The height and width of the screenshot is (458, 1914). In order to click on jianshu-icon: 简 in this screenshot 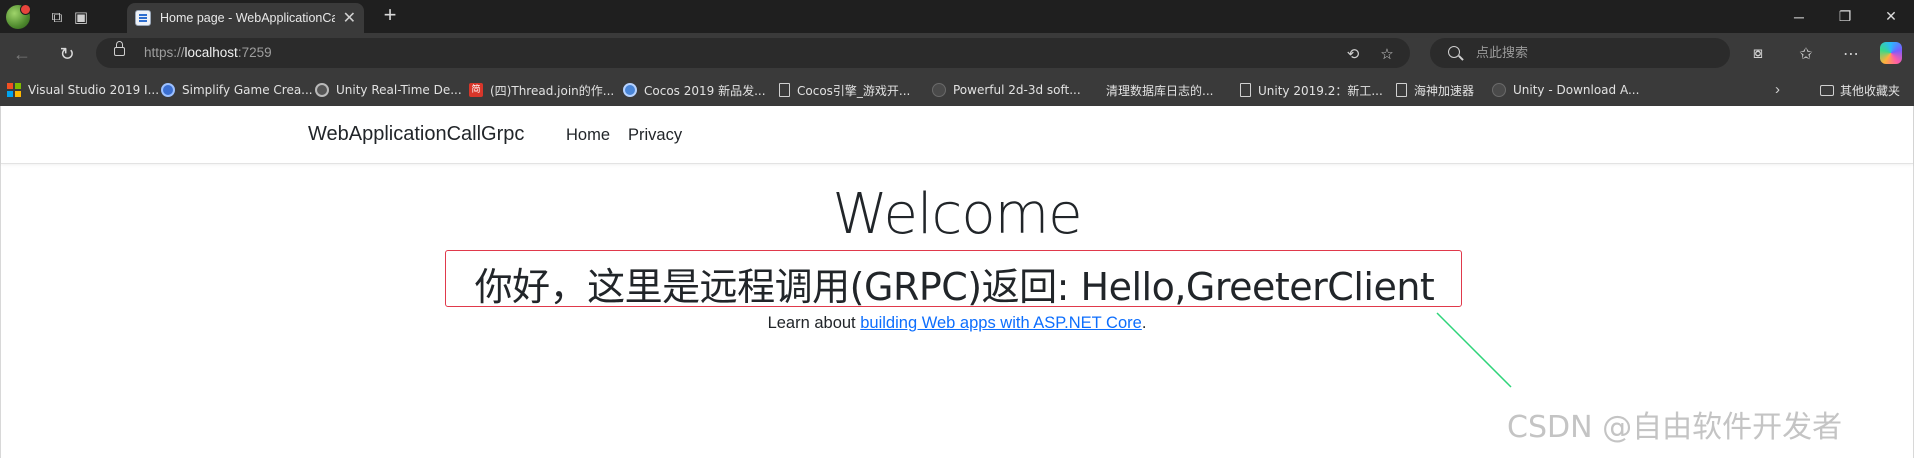, I will do `click(476, 90)`.